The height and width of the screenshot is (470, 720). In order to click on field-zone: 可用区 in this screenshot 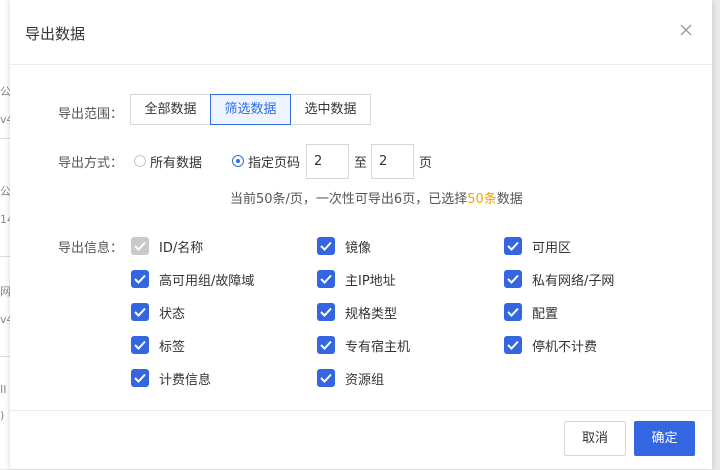, I will do `click(537, 246)`.